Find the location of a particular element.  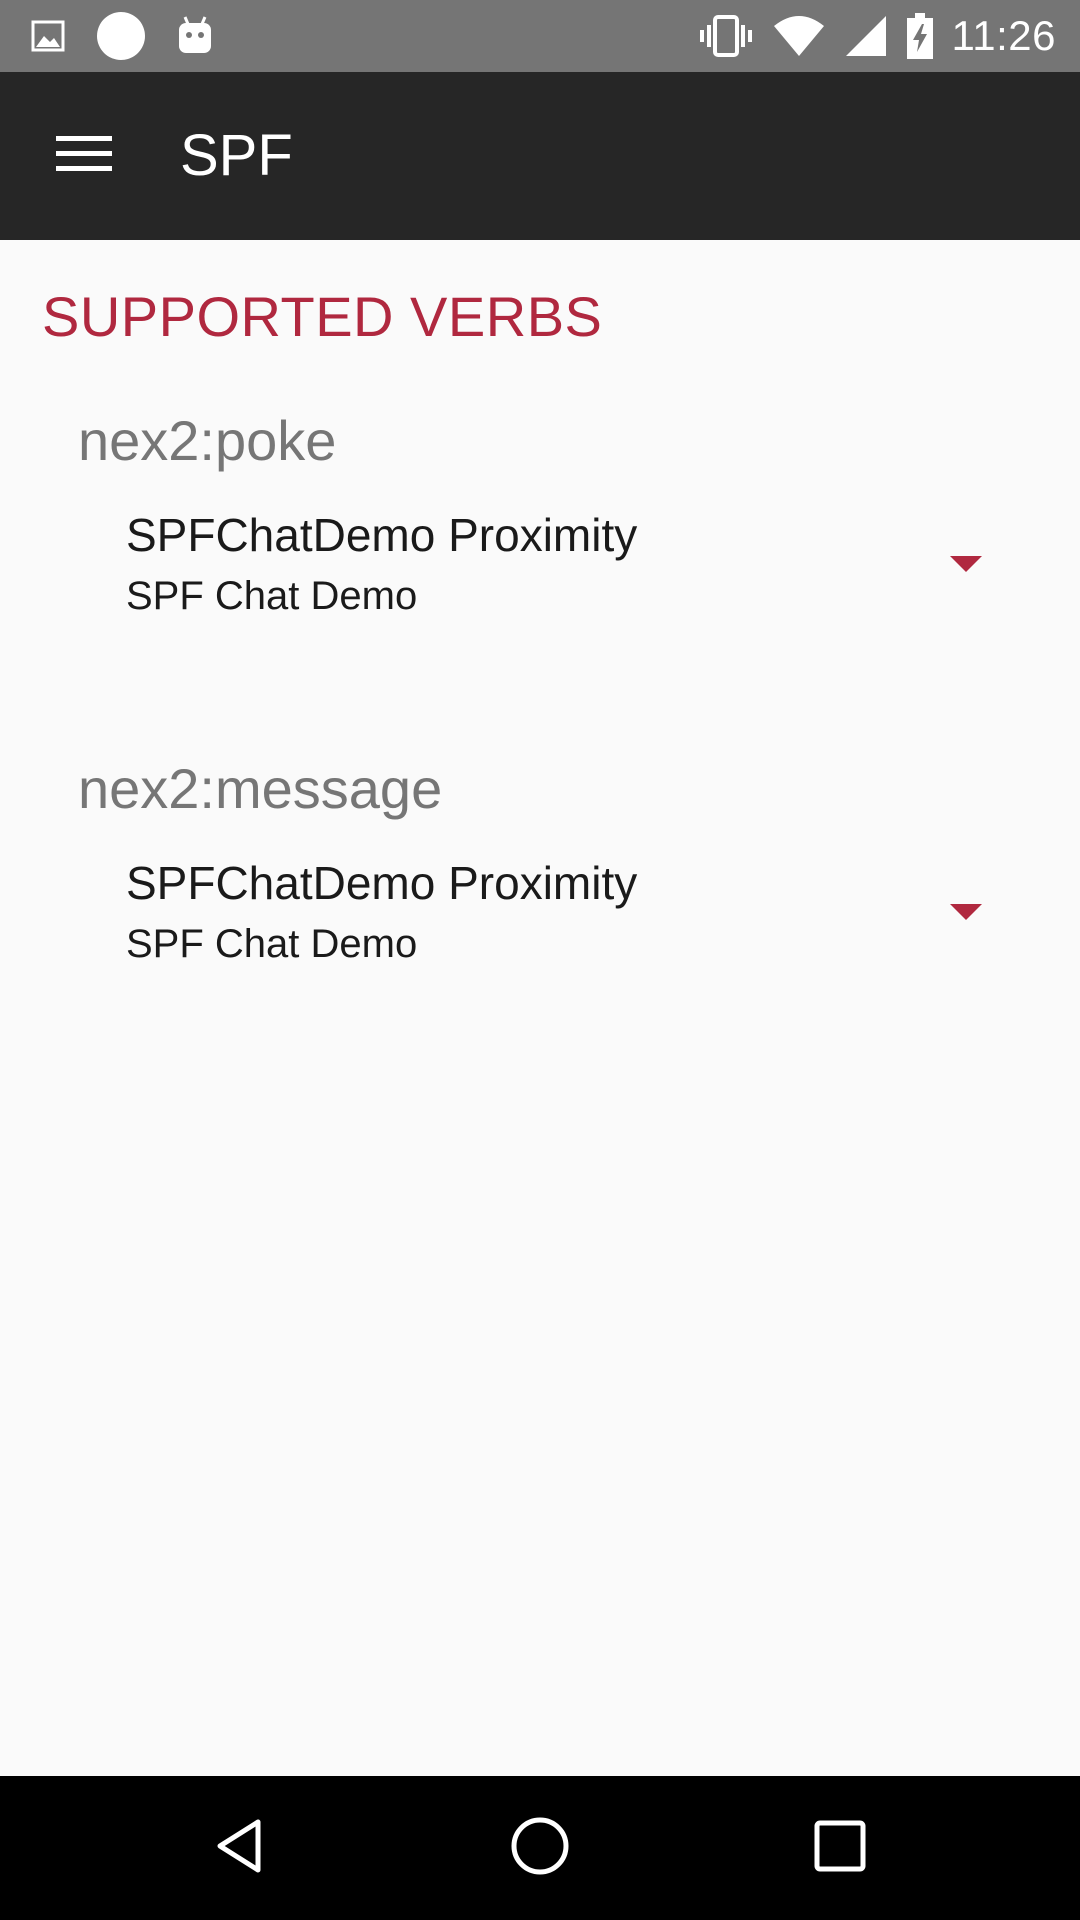

app-bar: SPF is located at coordinates (540, 156).